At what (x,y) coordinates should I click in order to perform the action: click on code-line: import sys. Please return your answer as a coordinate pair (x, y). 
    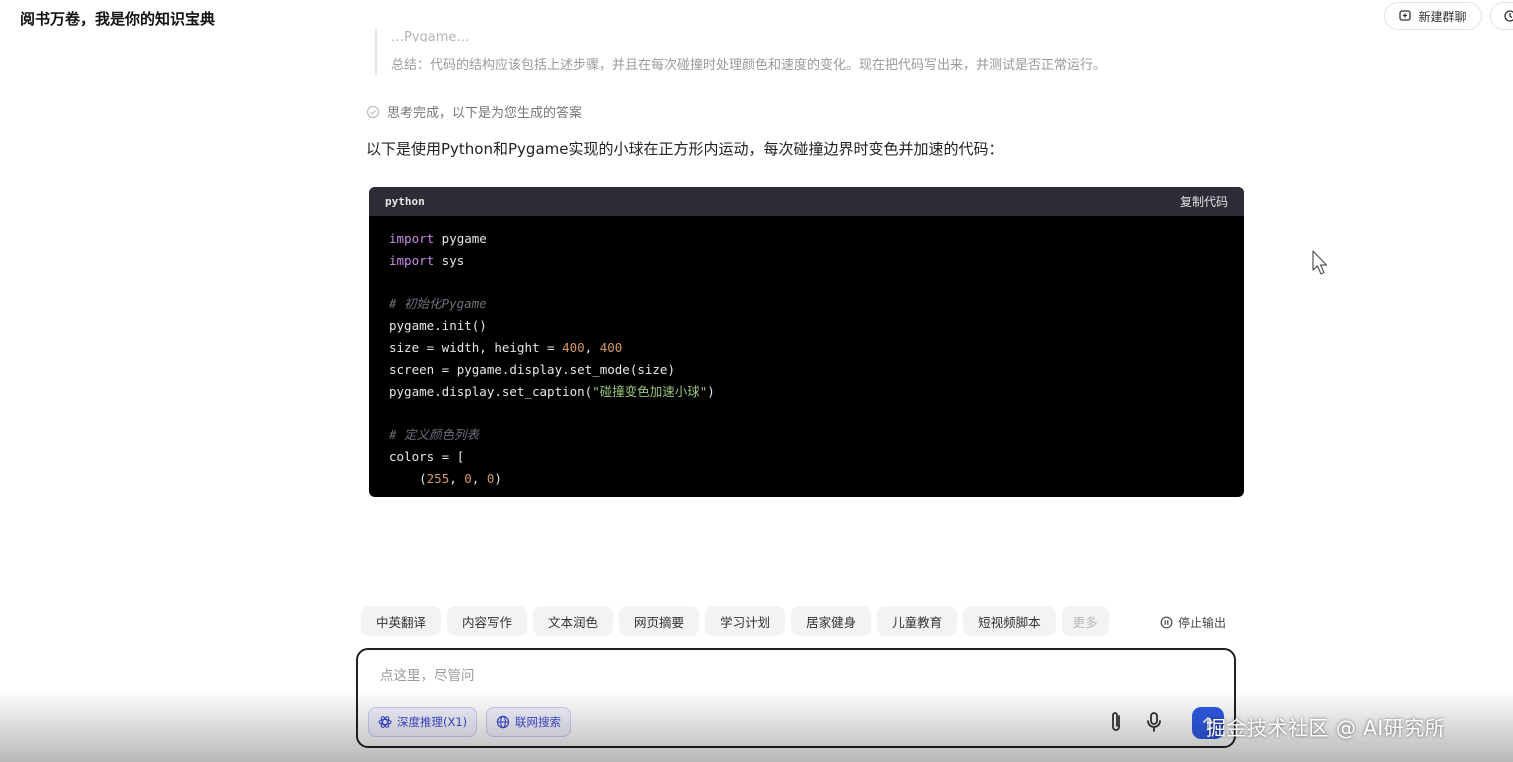
    Looking at the image, I should click on (806, 261).